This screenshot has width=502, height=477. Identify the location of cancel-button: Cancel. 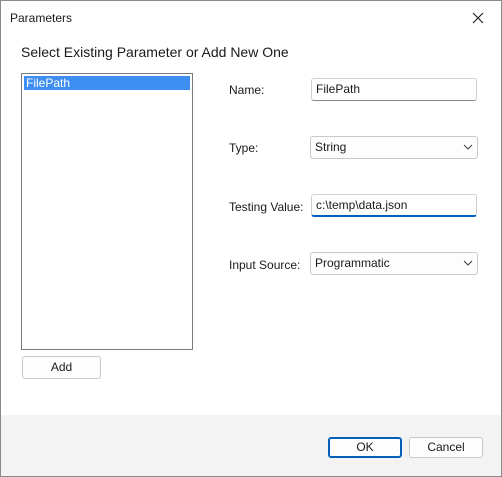
(446, 447).